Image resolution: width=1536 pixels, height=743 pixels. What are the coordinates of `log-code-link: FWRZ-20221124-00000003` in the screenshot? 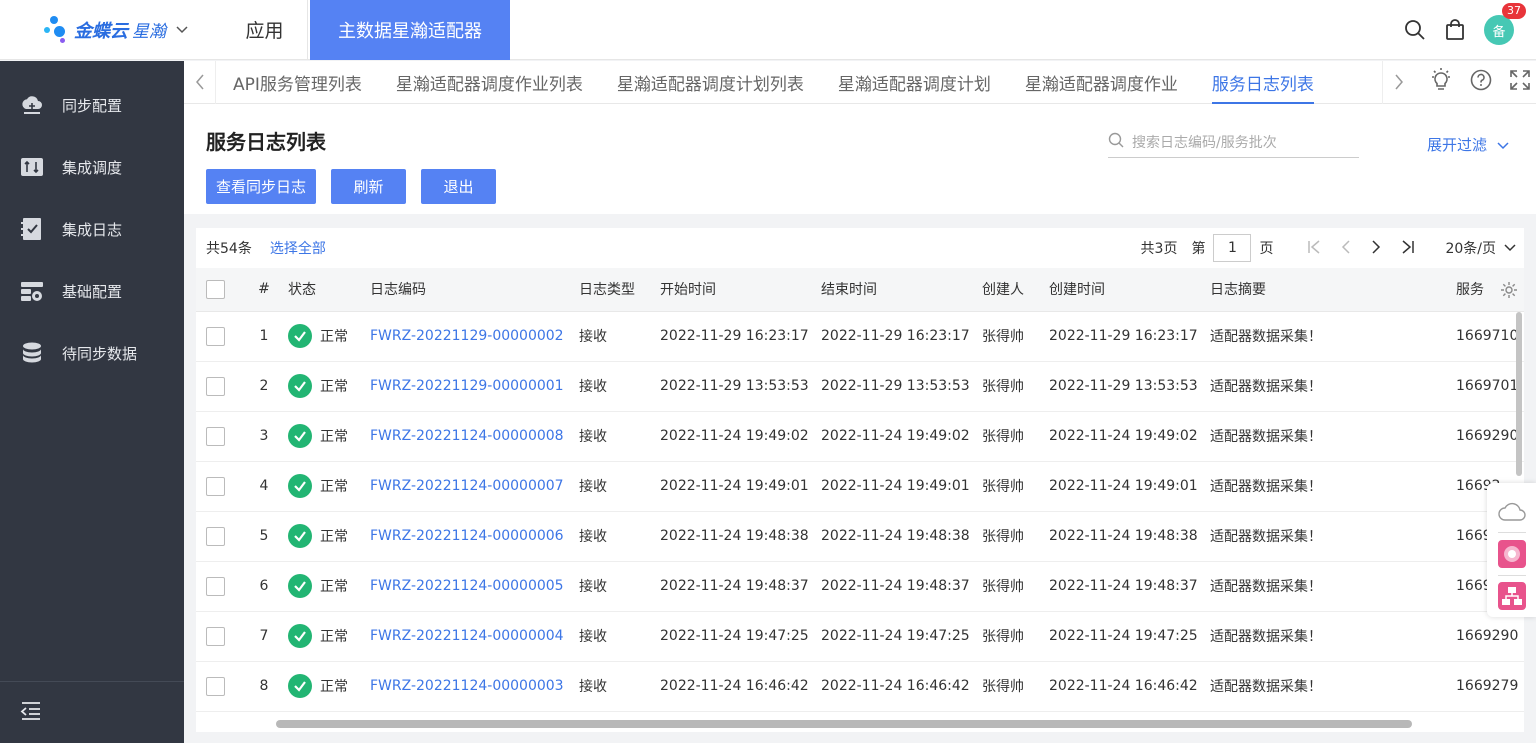 It's located at (474, 686).